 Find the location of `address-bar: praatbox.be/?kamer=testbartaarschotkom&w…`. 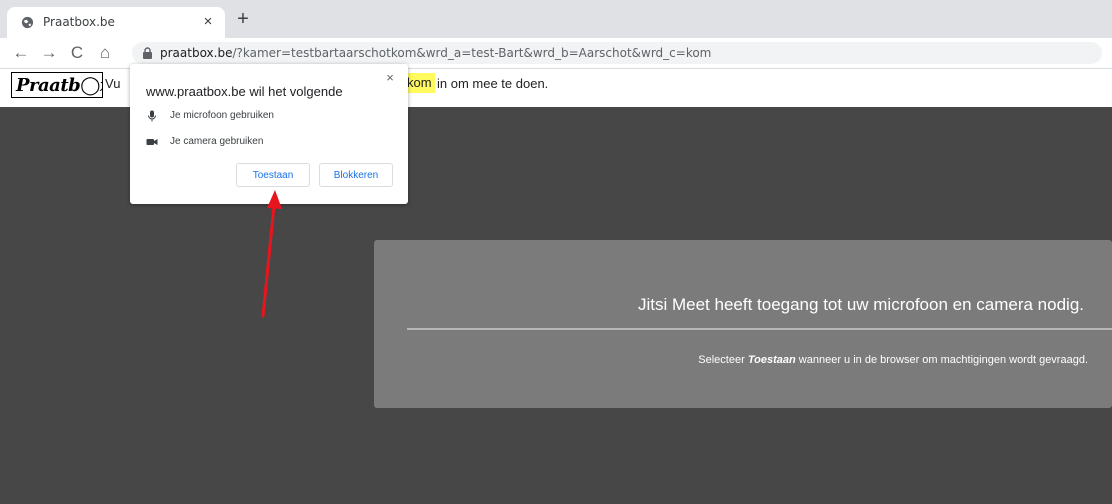

address-bar: praatbox.be/?kamer=testbartaarschotkom&w… is located at coordinates (617, 53).